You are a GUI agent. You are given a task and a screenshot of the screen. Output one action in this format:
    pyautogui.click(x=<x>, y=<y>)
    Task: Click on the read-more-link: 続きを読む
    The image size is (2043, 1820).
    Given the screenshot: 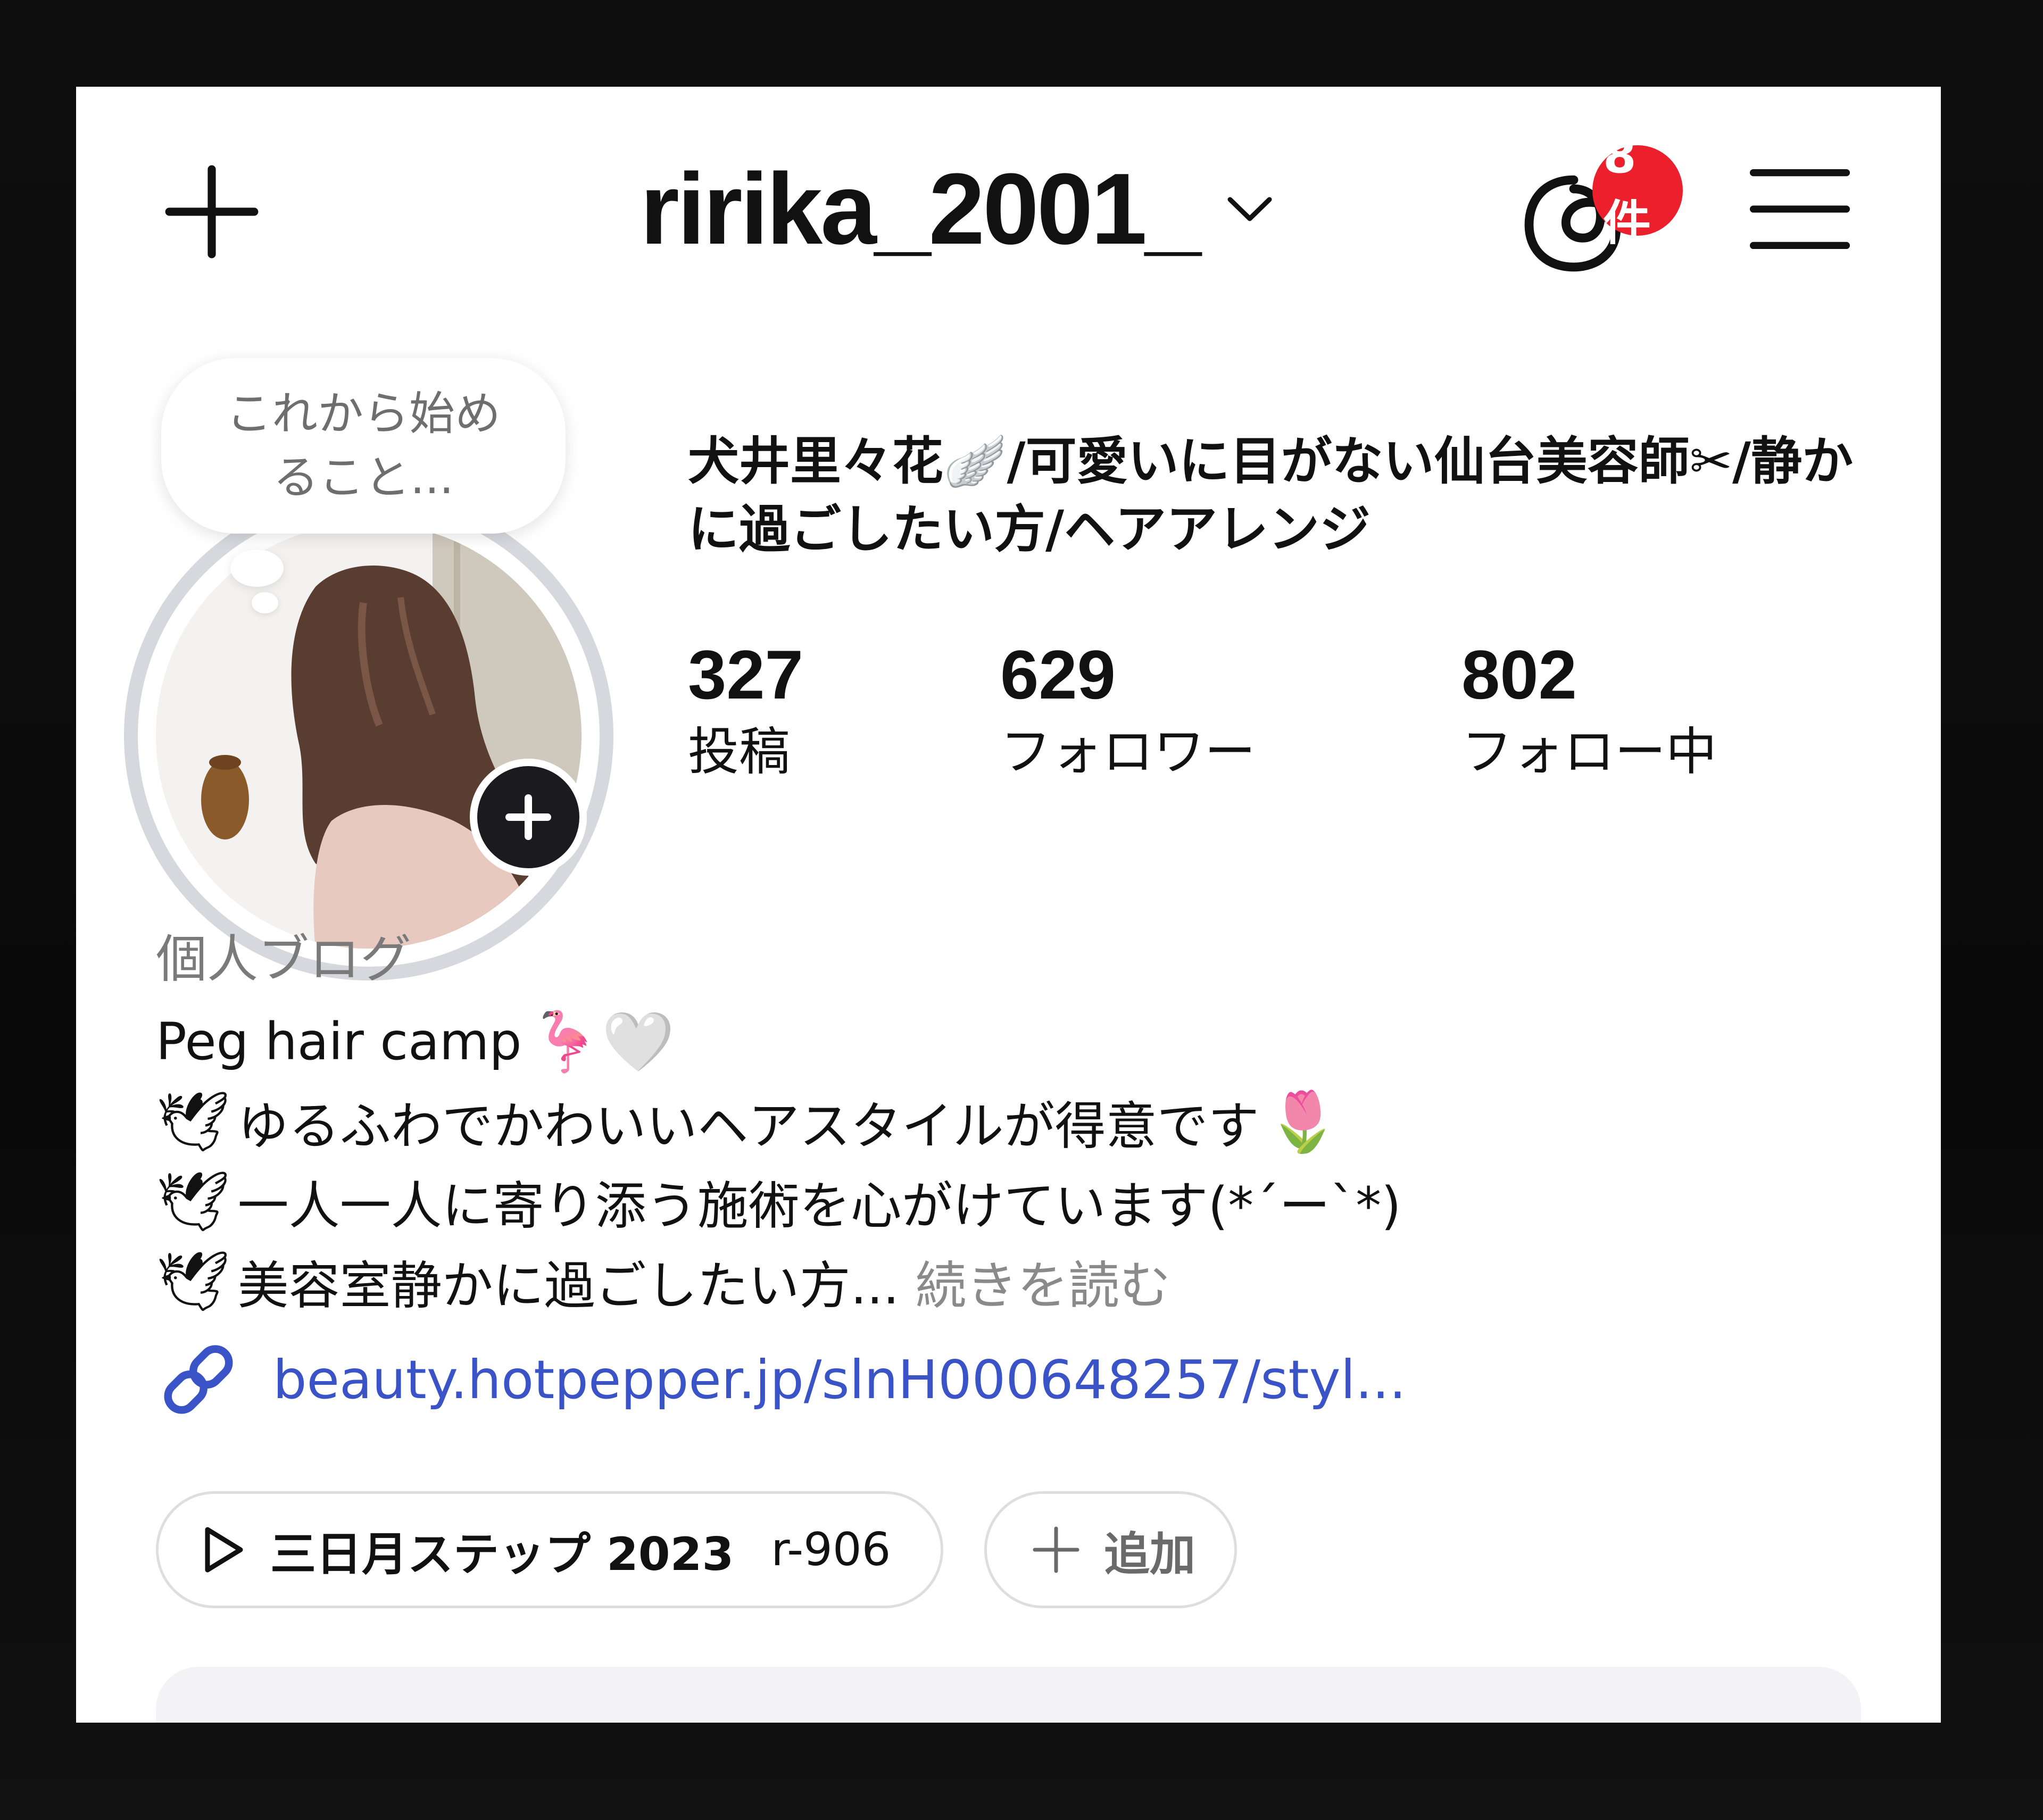 What is the action you would take?
    pyautogui.click(x=1042, y=1281)
    